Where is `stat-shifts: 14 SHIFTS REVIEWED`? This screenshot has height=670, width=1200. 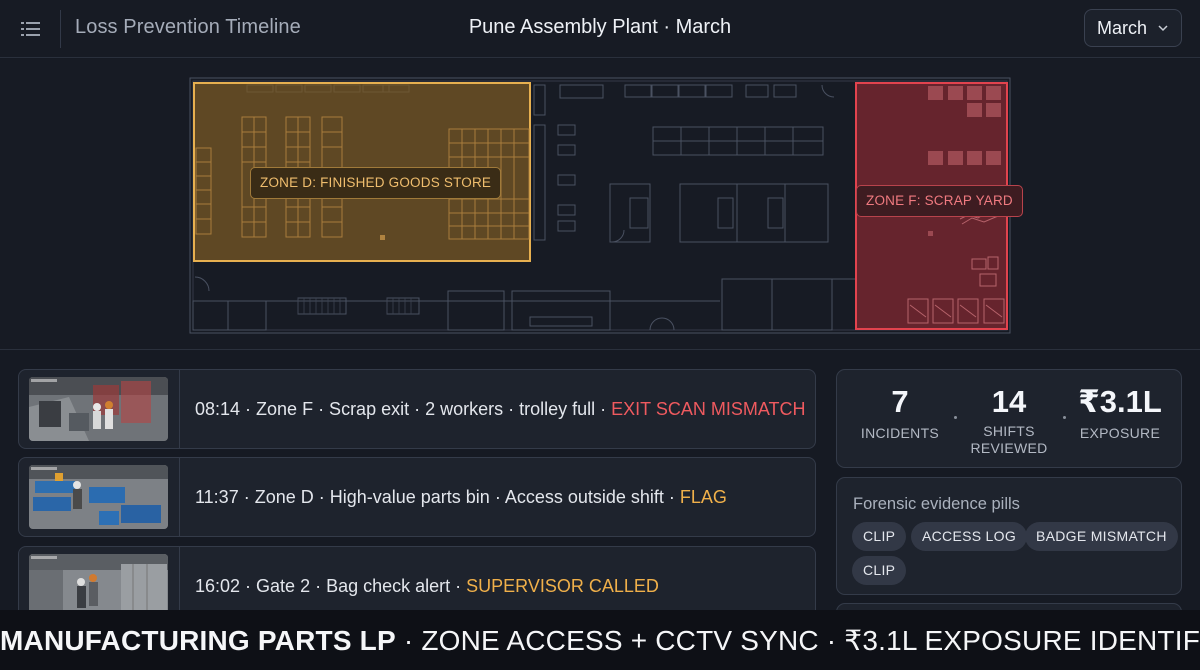 stat-shifts: 14 SHIFTS REVIEWED is located at coordinates (1009, 420).